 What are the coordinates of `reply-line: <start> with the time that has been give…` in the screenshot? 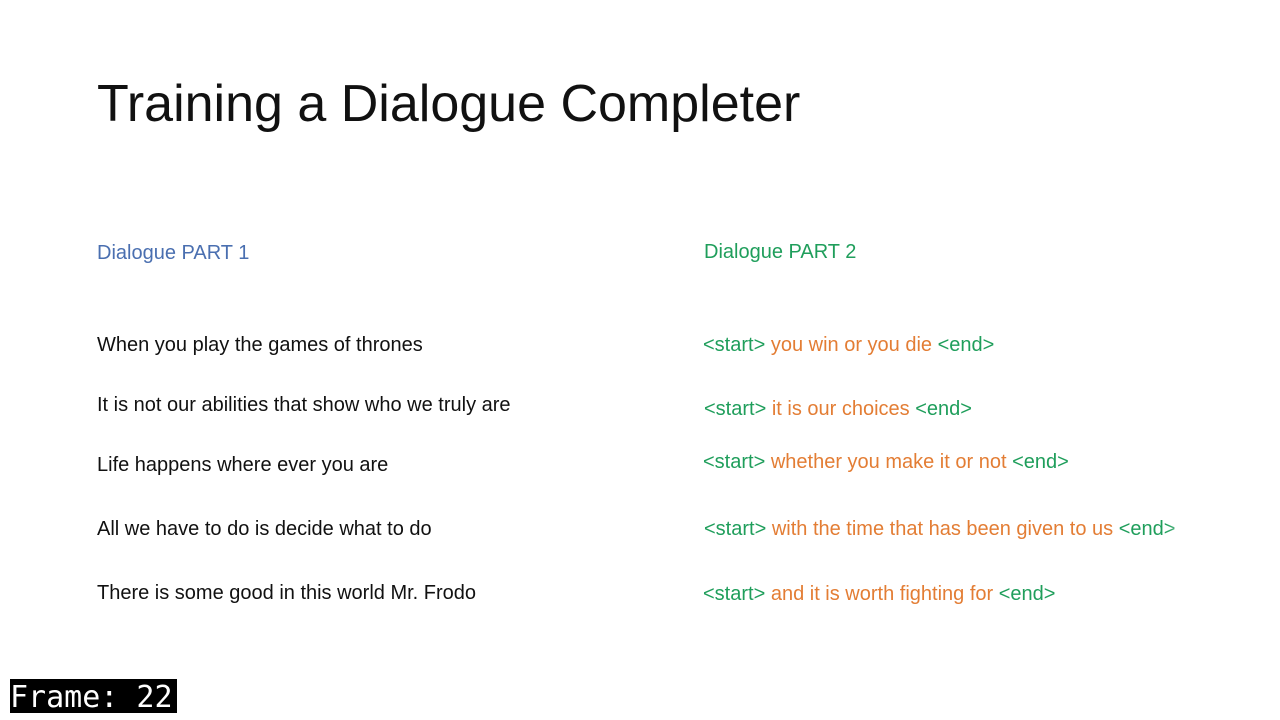 It's located at (955, 532).